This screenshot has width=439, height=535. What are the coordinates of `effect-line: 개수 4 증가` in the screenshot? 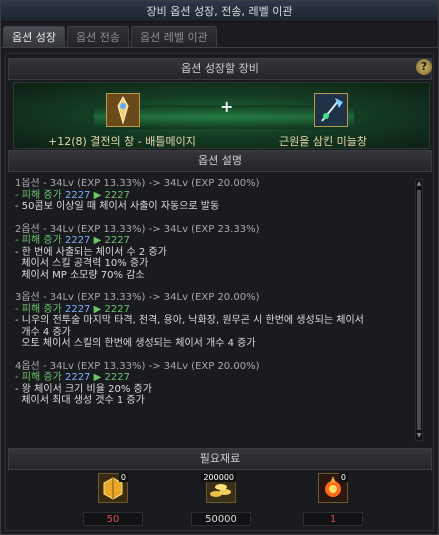 It's located at (43, 332).